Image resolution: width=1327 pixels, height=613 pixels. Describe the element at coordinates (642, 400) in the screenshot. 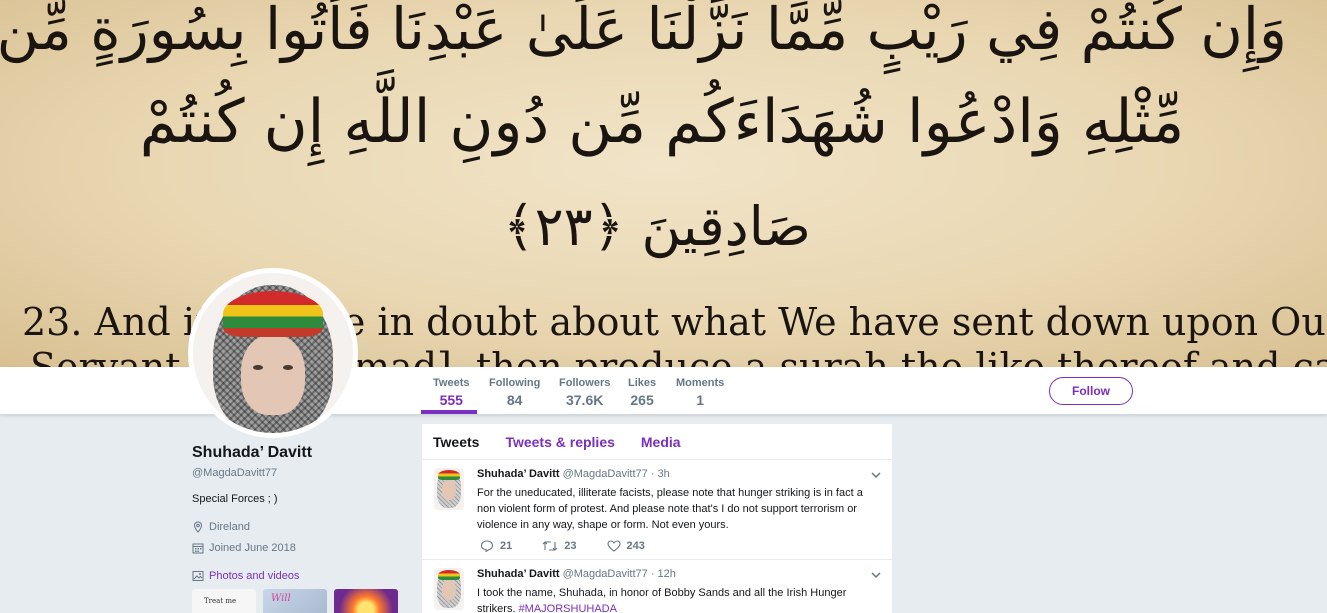

I see `nav-likes-count: 265` at that location.